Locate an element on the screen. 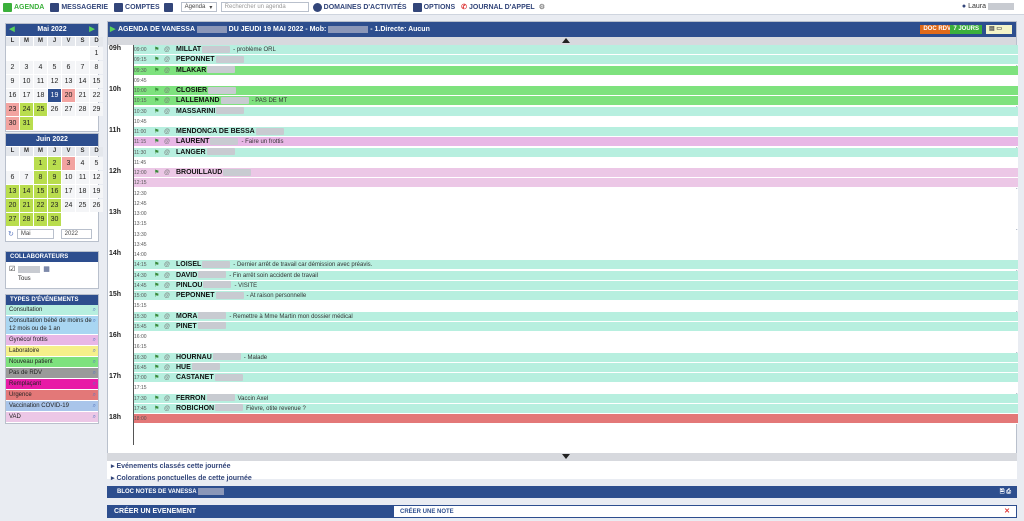 The image size is (1024, 521). nav-domaines: DOMAINES D'ACTIVITÉS is located at coordinates (359, 7).